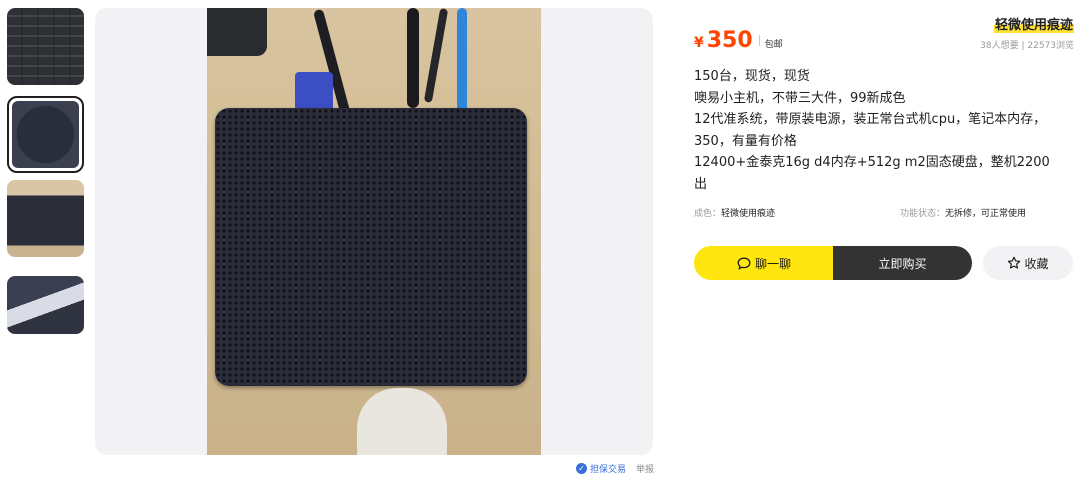 Image resolution: width=1080 pixels, height=478 pixels. What do you see at coordinates (729, 40) in the screenshot?
I see `price: 350` at bounding box center [729, 40].